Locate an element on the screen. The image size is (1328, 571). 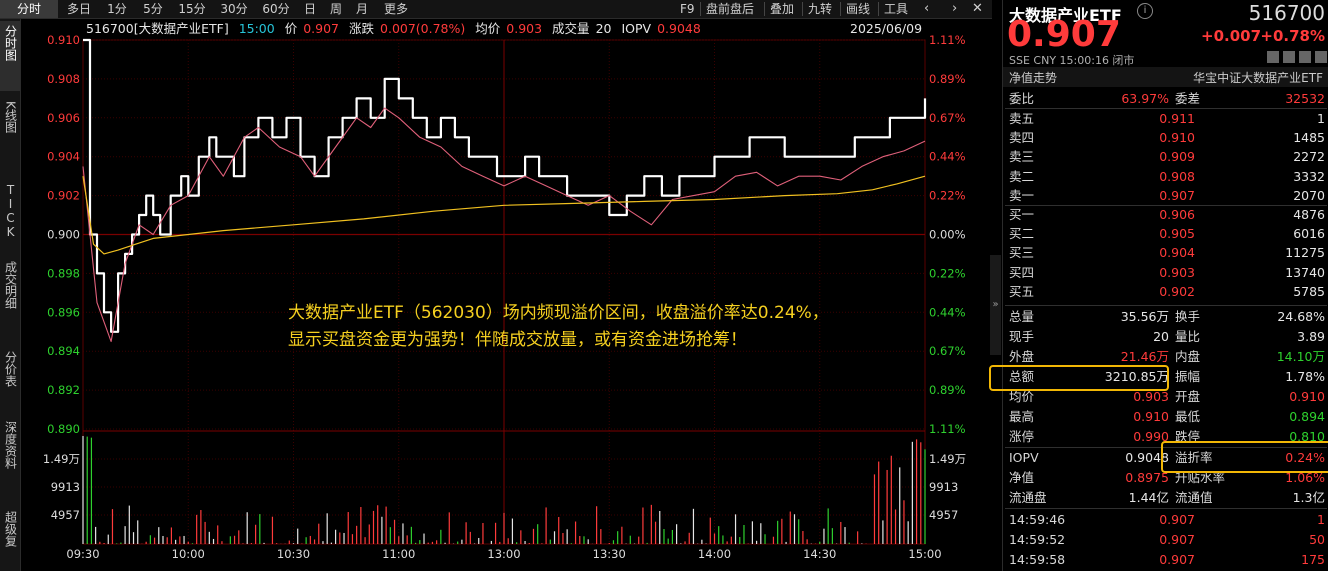
annotation-line-1: 大数据产业ETF（562030）场内频现溢价区间，收盘溢价率达0.24%， is located at coordinates (558, 313).